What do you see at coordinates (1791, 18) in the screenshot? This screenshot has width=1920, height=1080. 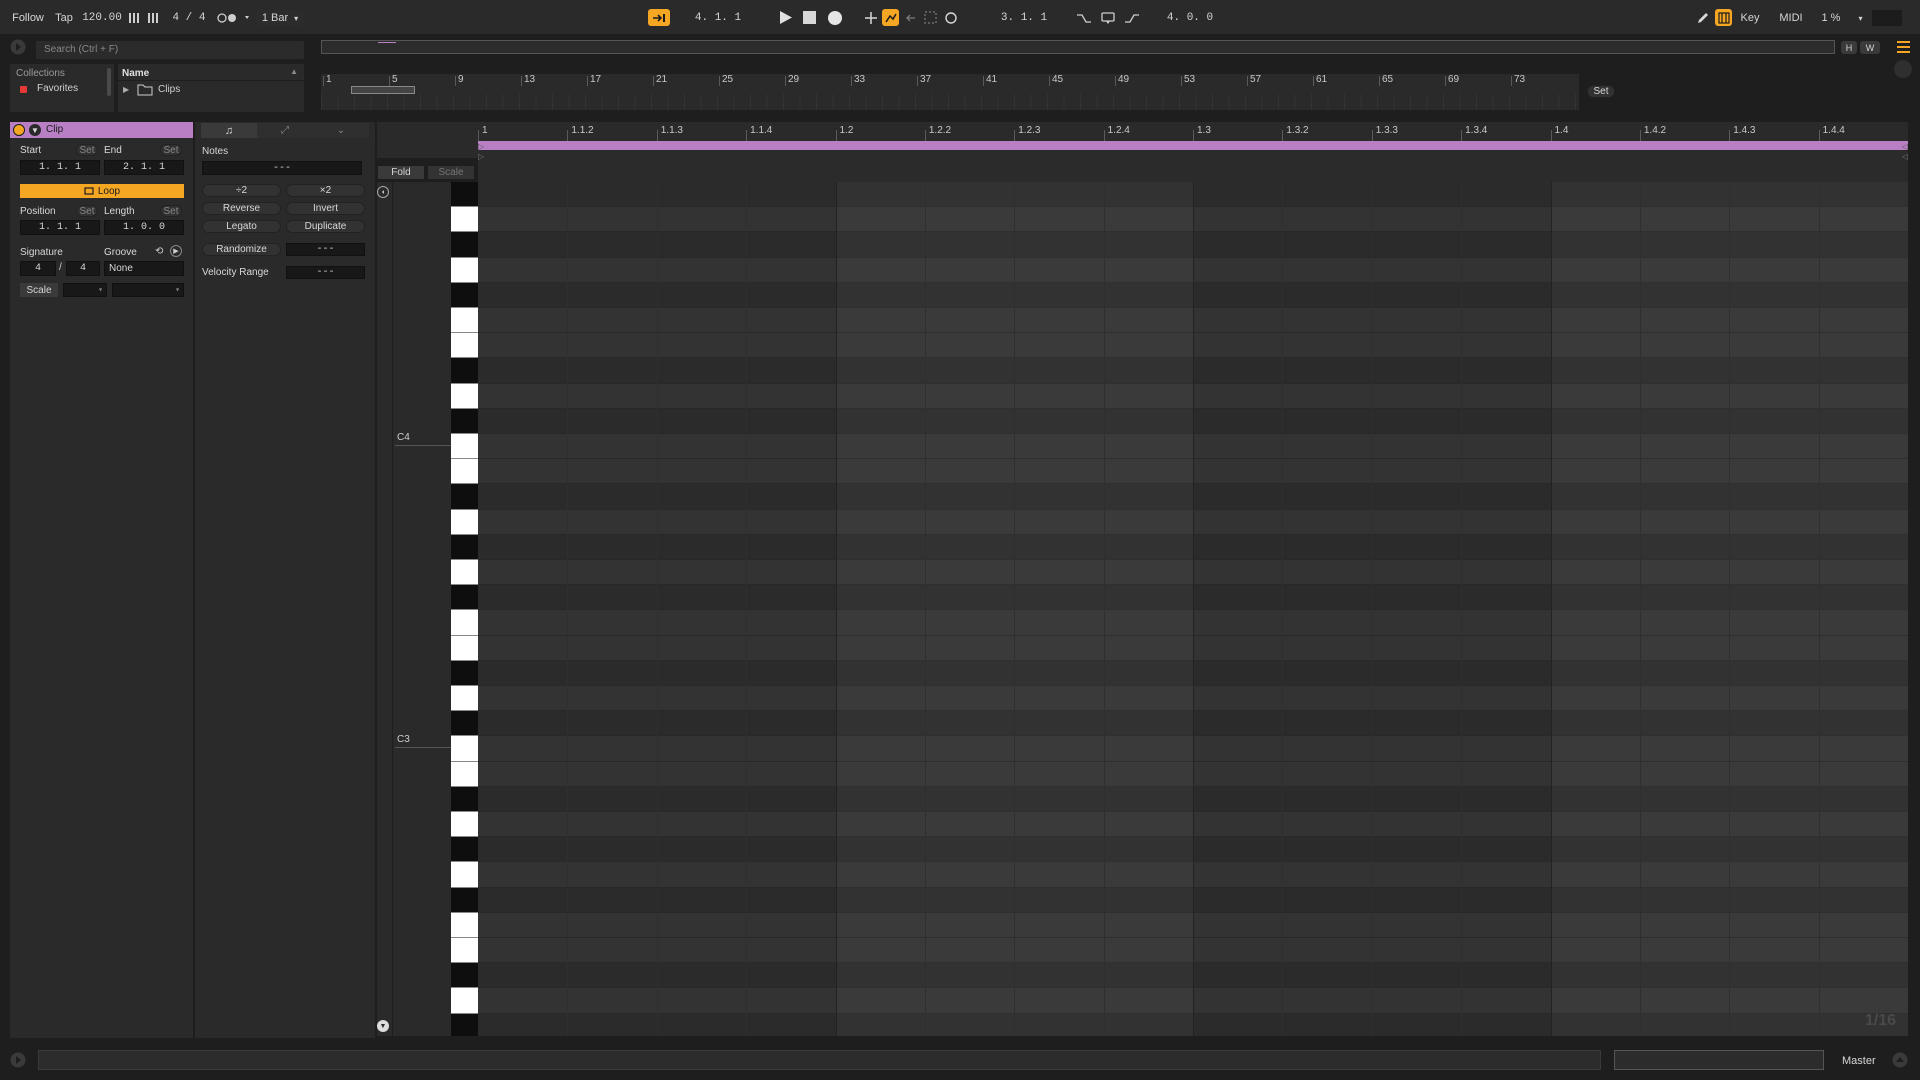 I see `midi-map-button: MIDI` at bounding box center [1791, 18].